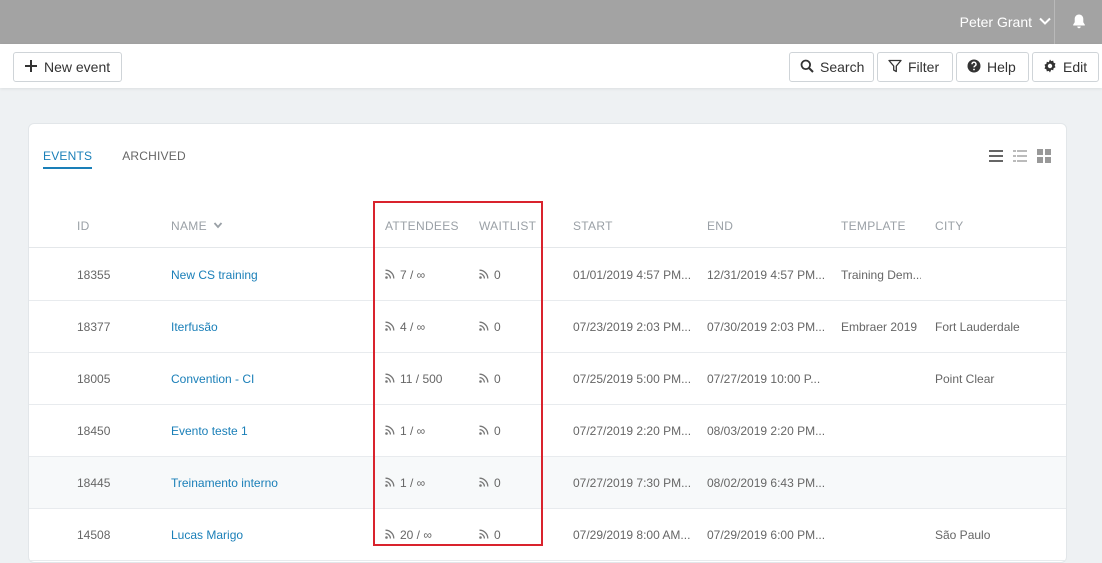  I want to click on cell-id: 18355, so click(94, 275).